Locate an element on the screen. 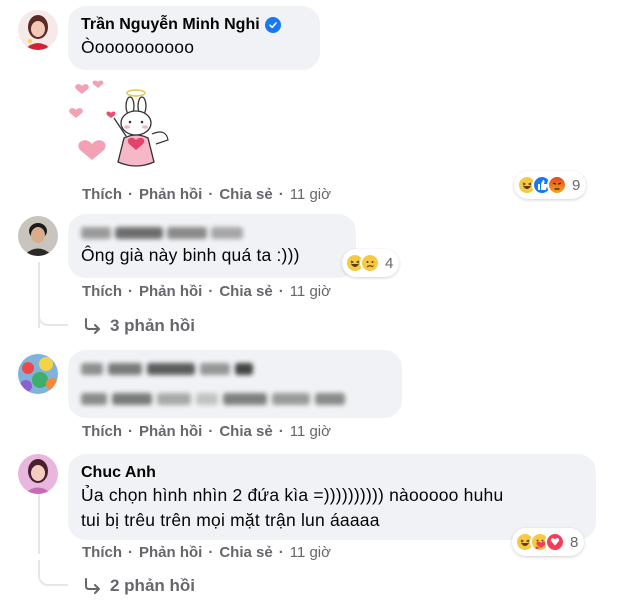  angel-bunny-heart-sticker-icon is located at coordinates (119, 123).